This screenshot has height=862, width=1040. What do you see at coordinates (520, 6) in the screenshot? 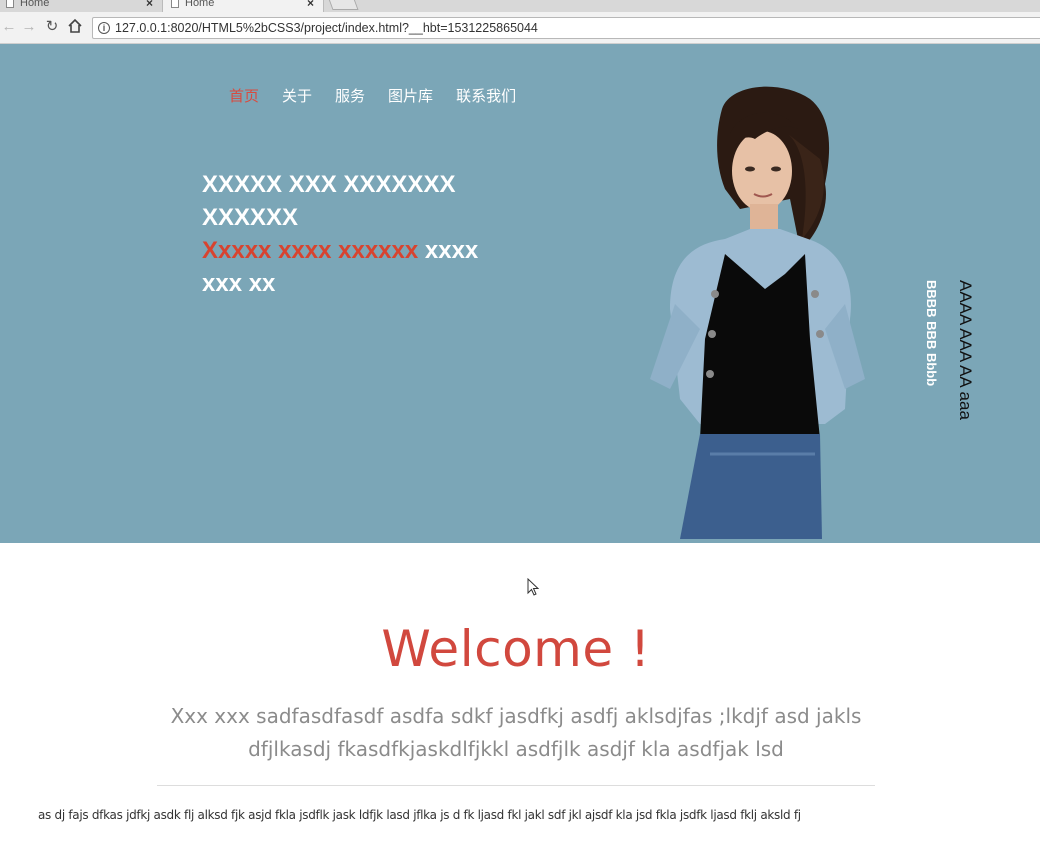
I see `browser-tab-bar: Home × Home ×` at bounding box center [520, 6].